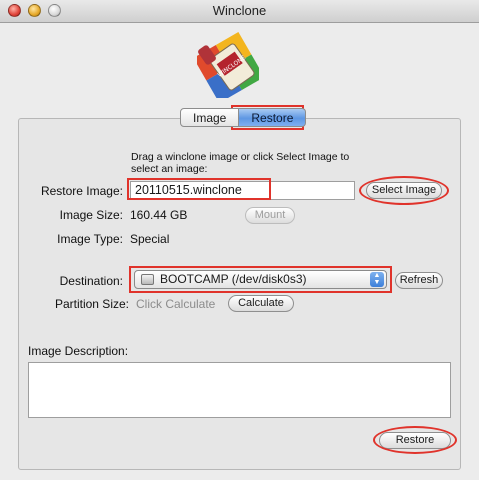 Image resolution: width=479 pixels, height=480 pixels. What do you see at coordinates (377, 279) in the screenshot?
I see `popup-arrows-icon: ▲ ▼` at bounding box center [377, 279].